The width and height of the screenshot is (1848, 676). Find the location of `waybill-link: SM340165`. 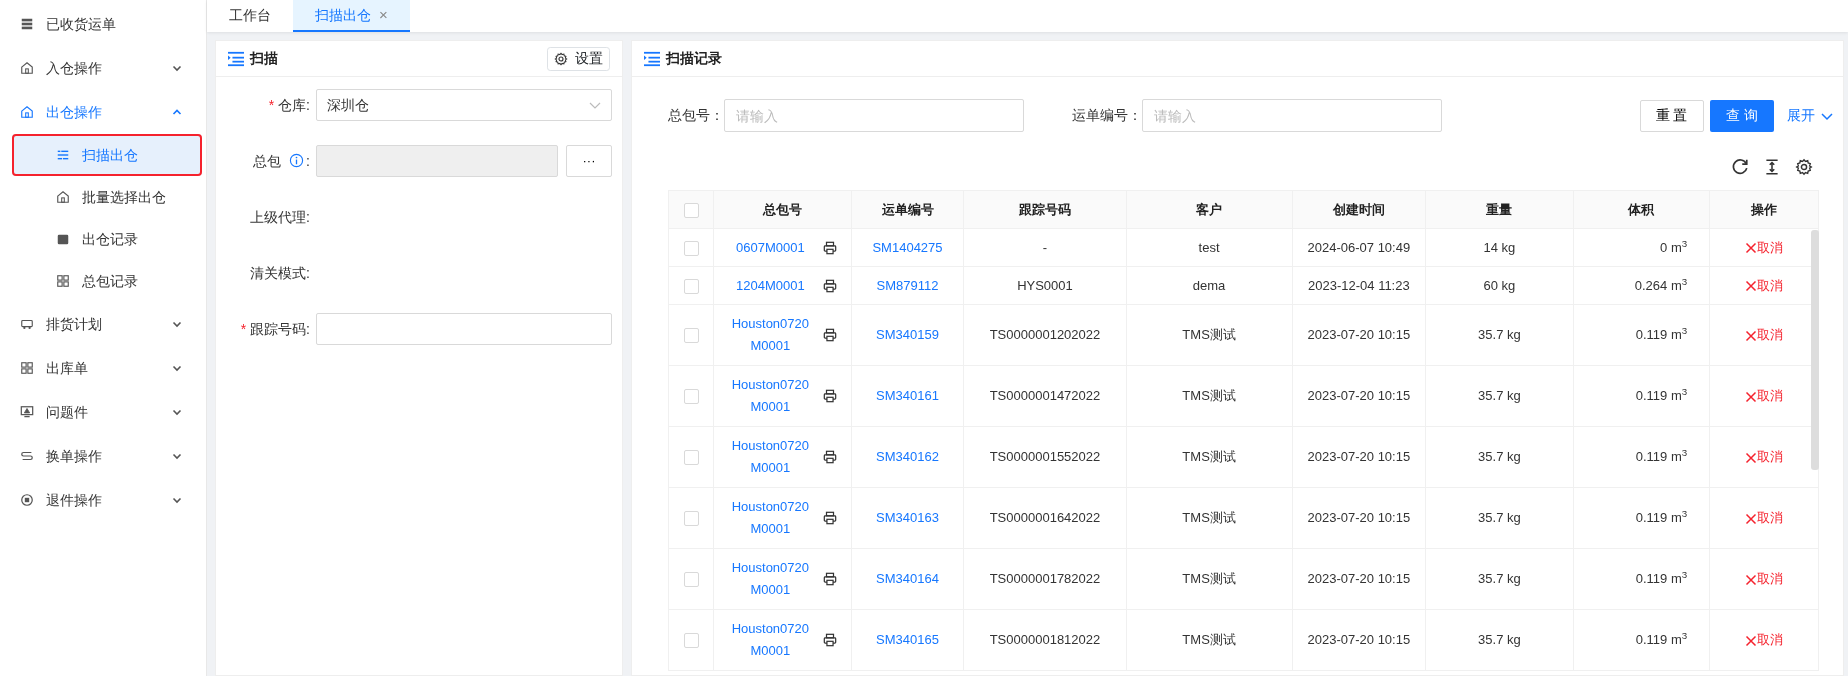

waybill-link: SM340165 is located at coordinates (907, 640).